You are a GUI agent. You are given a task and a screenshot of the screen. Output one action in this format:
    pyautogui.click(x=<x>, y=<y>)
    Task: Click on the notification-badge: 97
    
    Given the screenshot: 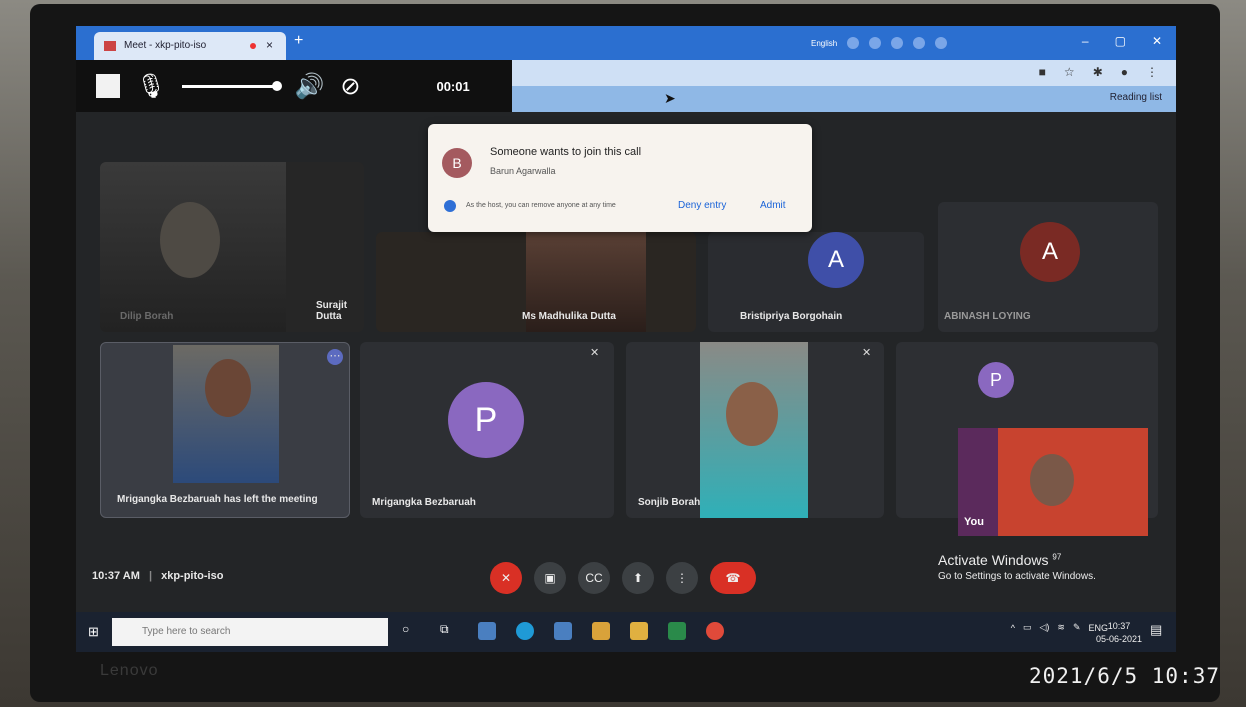 What is the action you would take?
    pyautogui.click(x=1057, y=557)
    